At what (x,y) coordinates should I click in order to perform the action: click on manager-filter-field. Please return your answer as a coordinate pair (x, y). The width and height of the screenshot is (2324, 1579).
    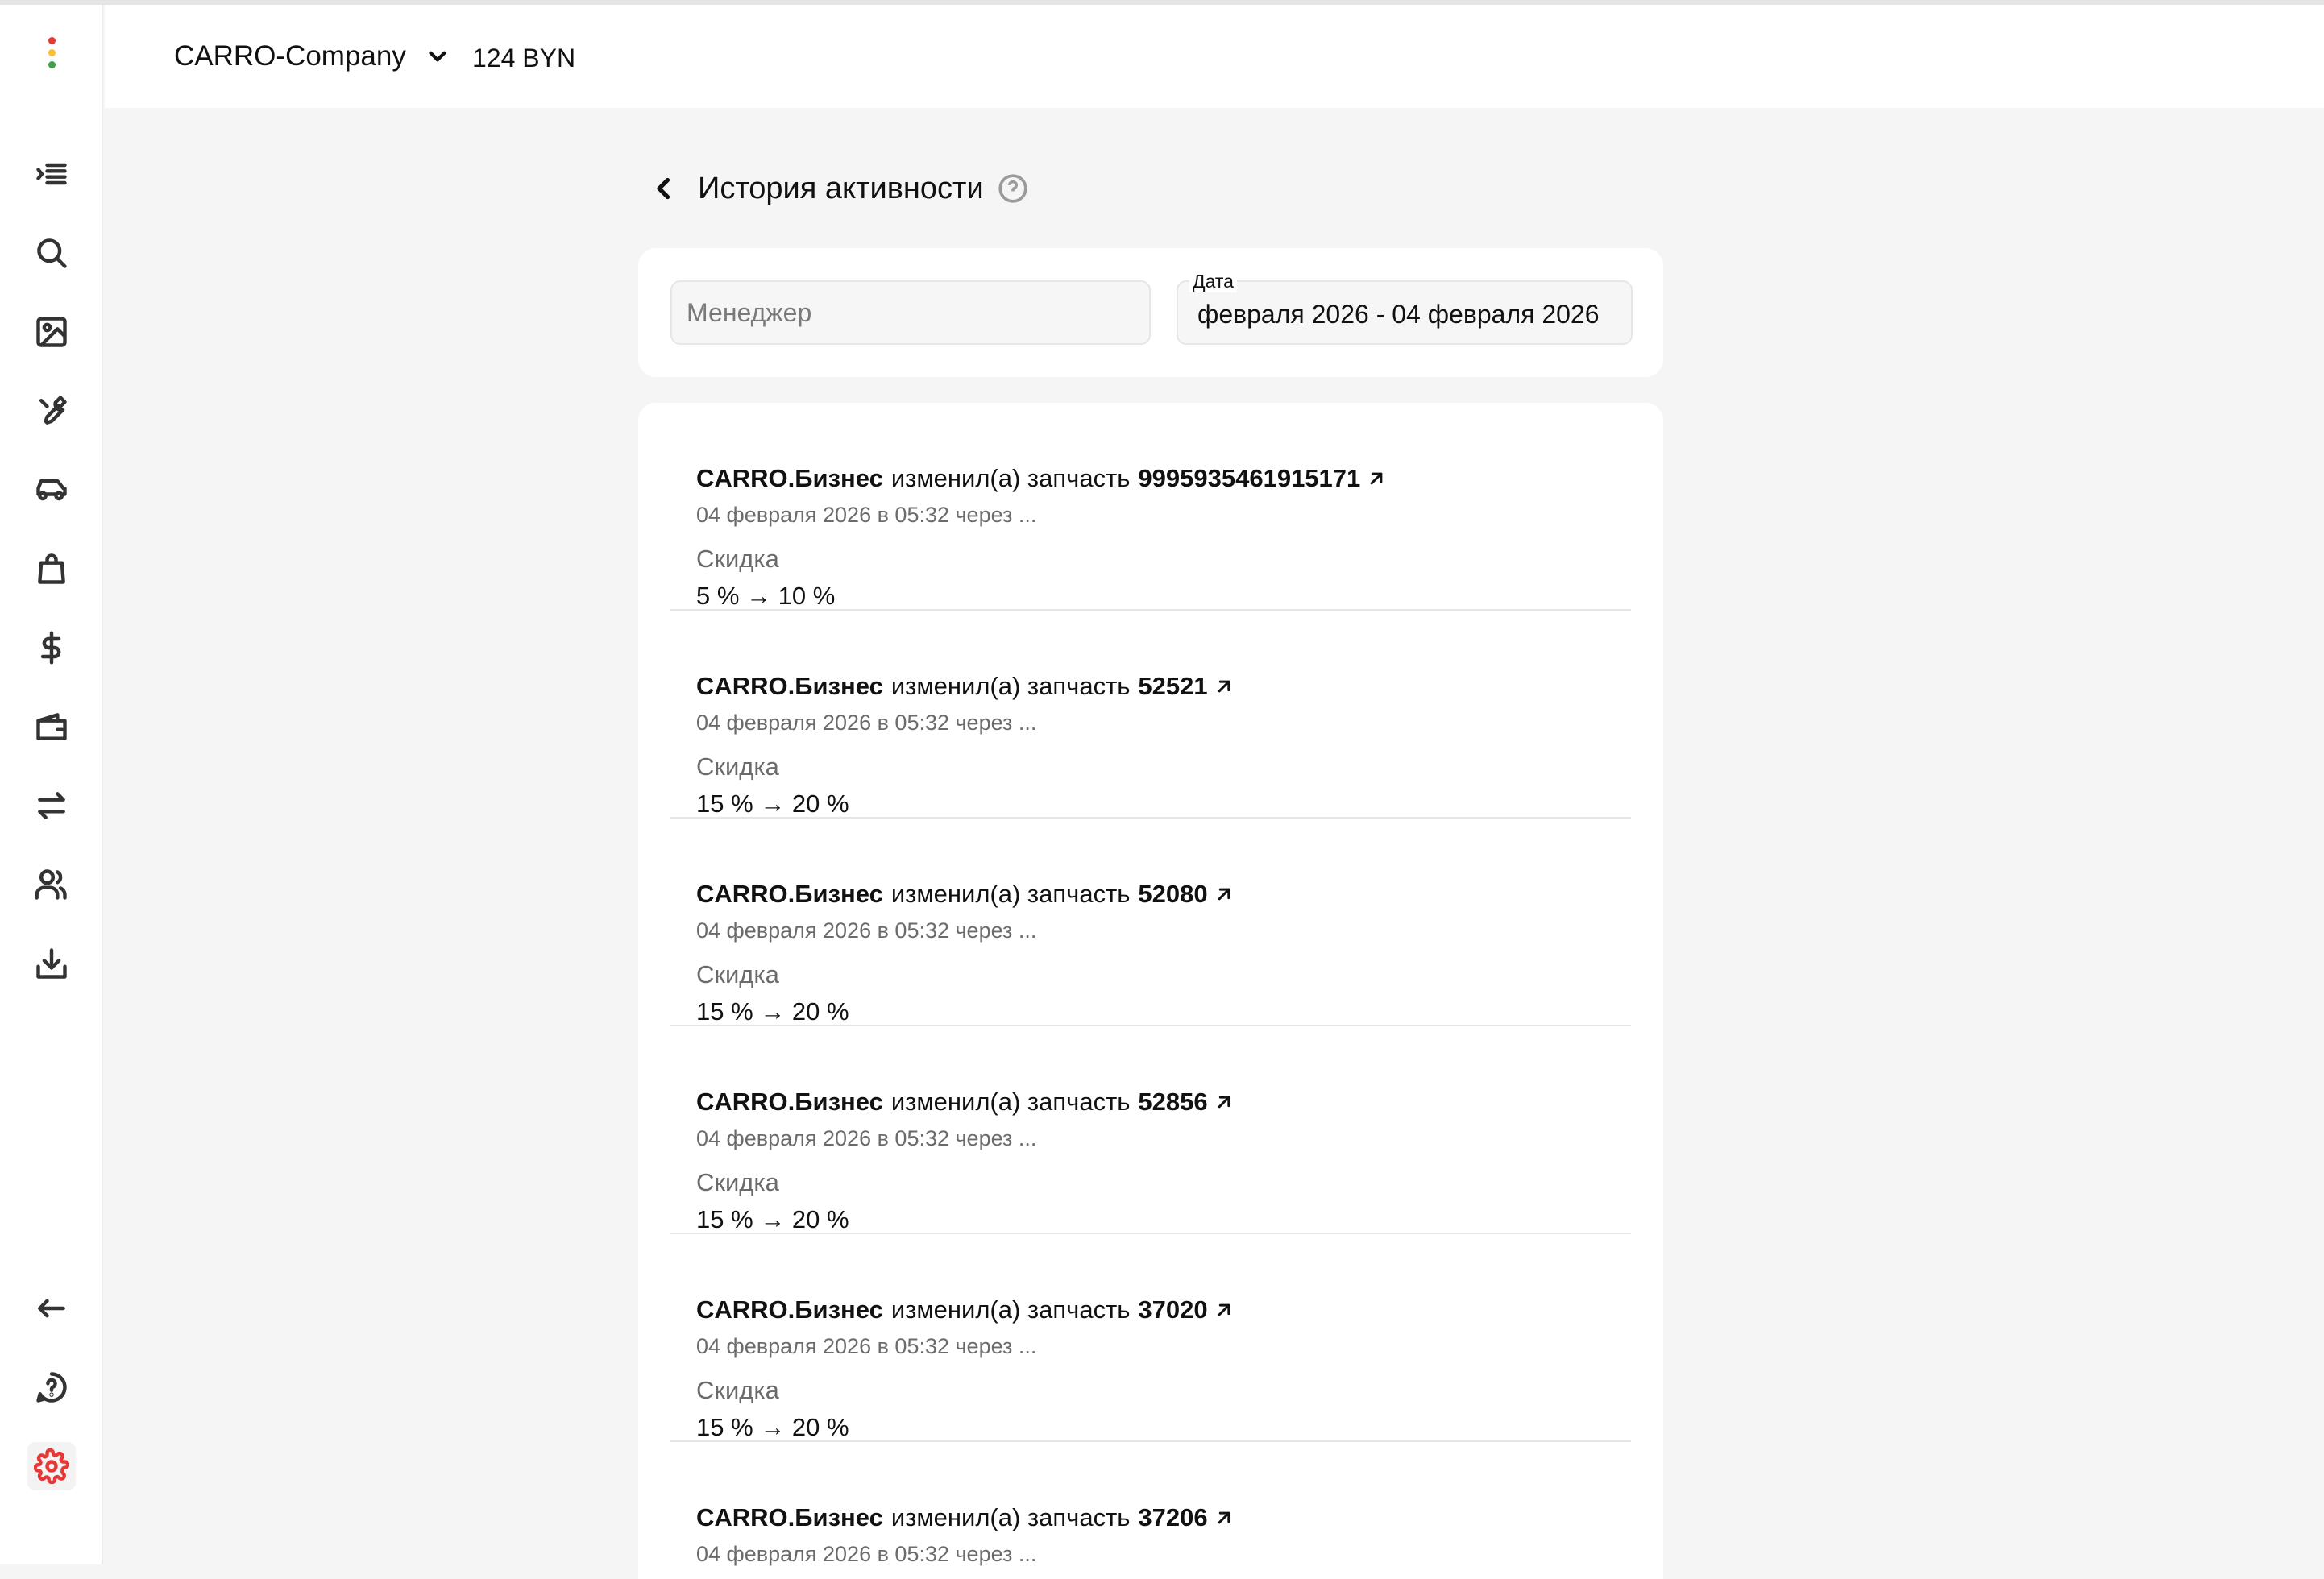
    Looking at the image, I should click on (911, 312).